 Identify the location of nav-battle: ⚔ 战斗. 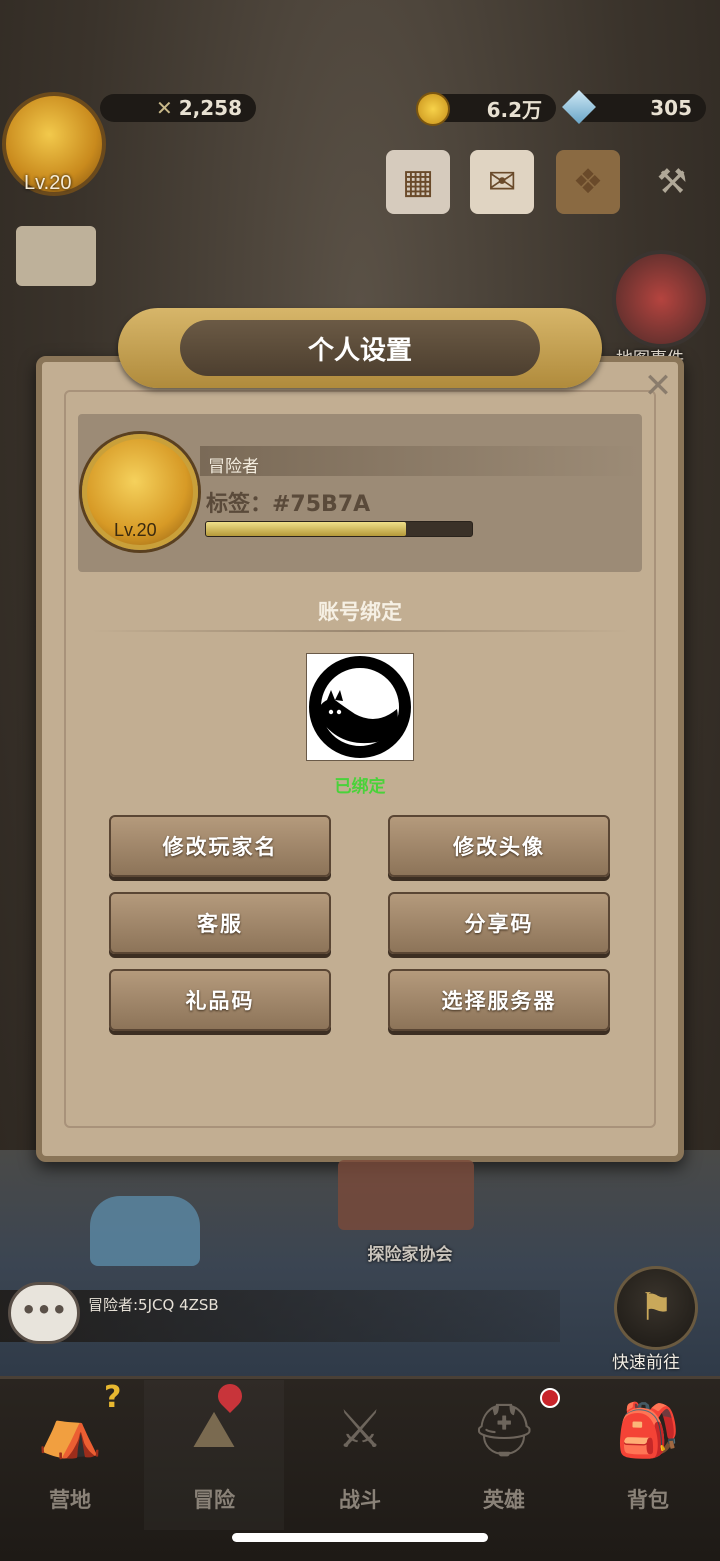
(360, 1455).